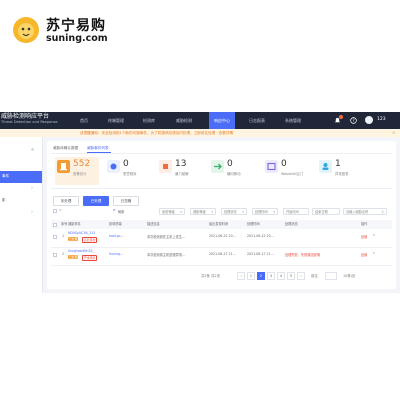 This screenshot has width=400, height=400. I want to click on stat-label: 告警总计, so click(80, 174).